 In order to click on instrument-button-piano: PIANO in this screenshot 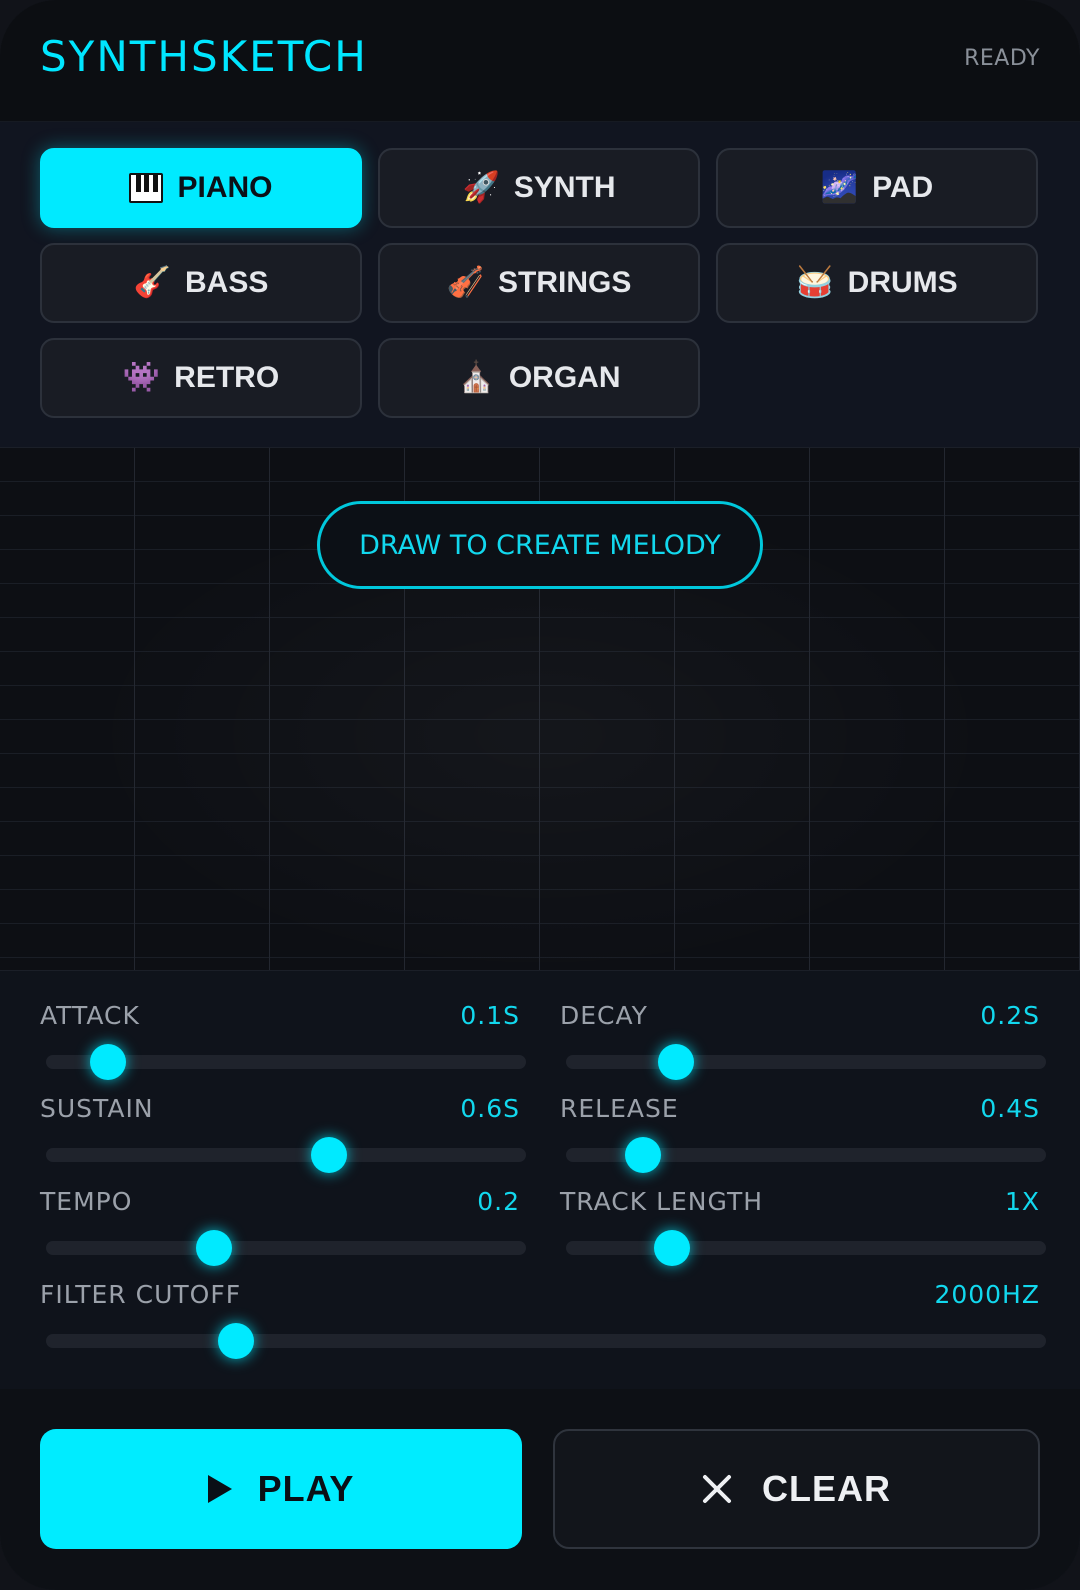, I will do `click(201, 188)`.